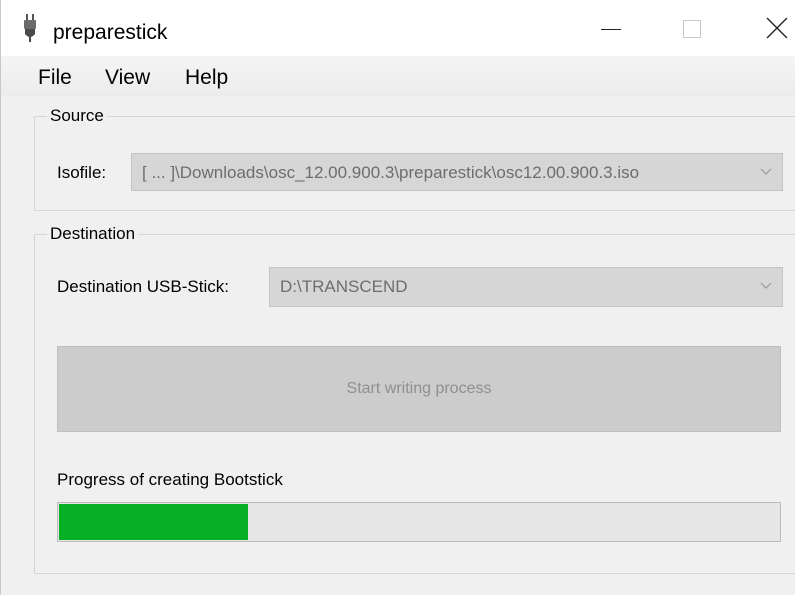 The image size is (795, 595). I want to click on source-group-label: Source, so click(77, 116).